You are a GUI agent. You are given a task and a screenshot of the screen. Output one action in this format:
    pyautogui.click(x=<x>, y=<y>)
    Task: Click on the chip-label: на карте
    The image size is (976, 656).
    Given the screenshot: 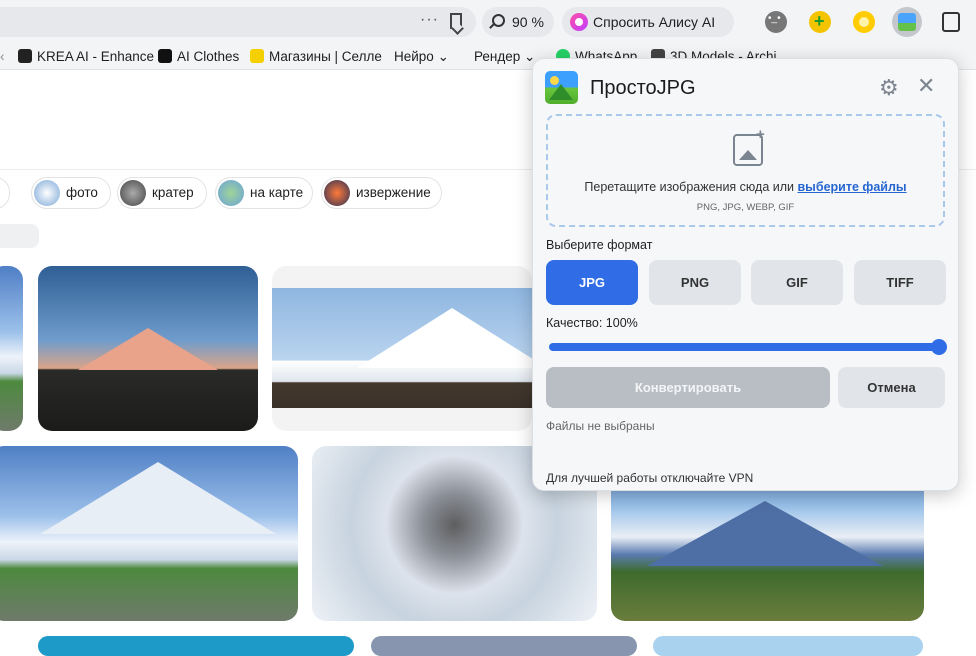 What is the action you would take?
    pyautogui.click(x=277, y=192)
    